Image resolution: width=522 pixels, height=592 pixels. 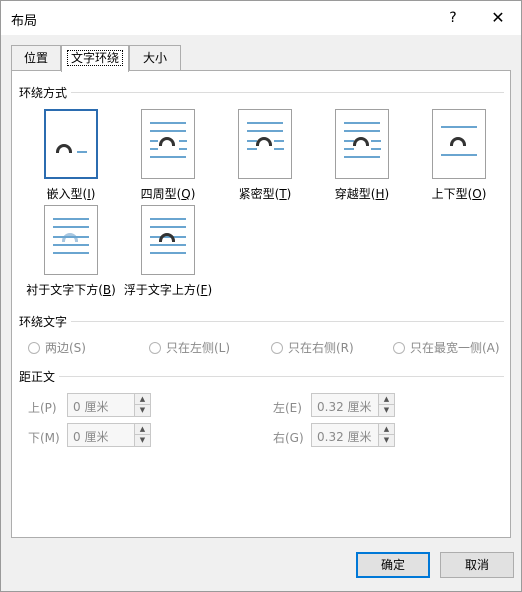 I want to click on tab-size-label: 大小, so click(x=154, y=58).